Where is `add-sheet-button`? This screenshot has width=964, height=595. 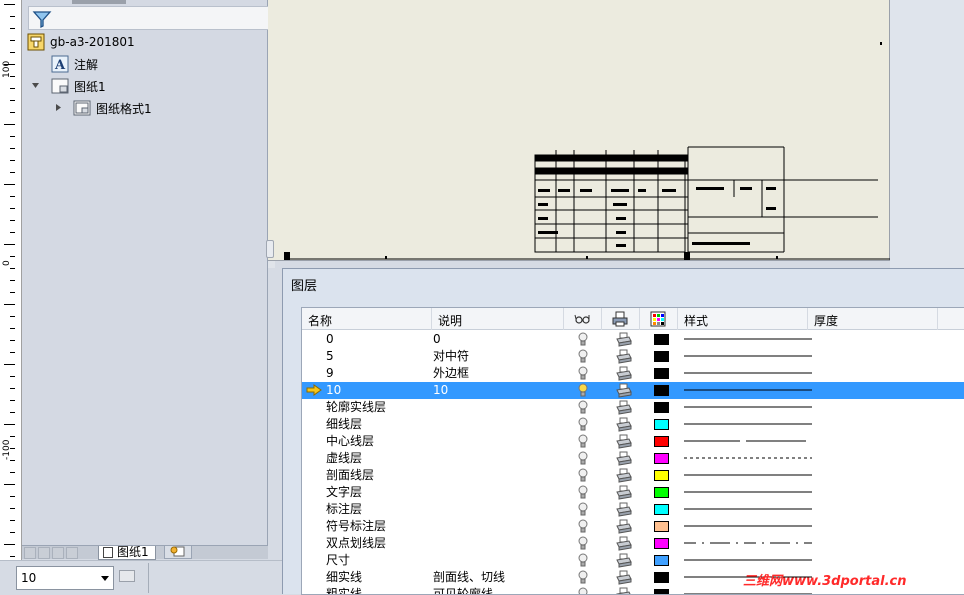
add-sheet-button is located at coordinates (178, 552).